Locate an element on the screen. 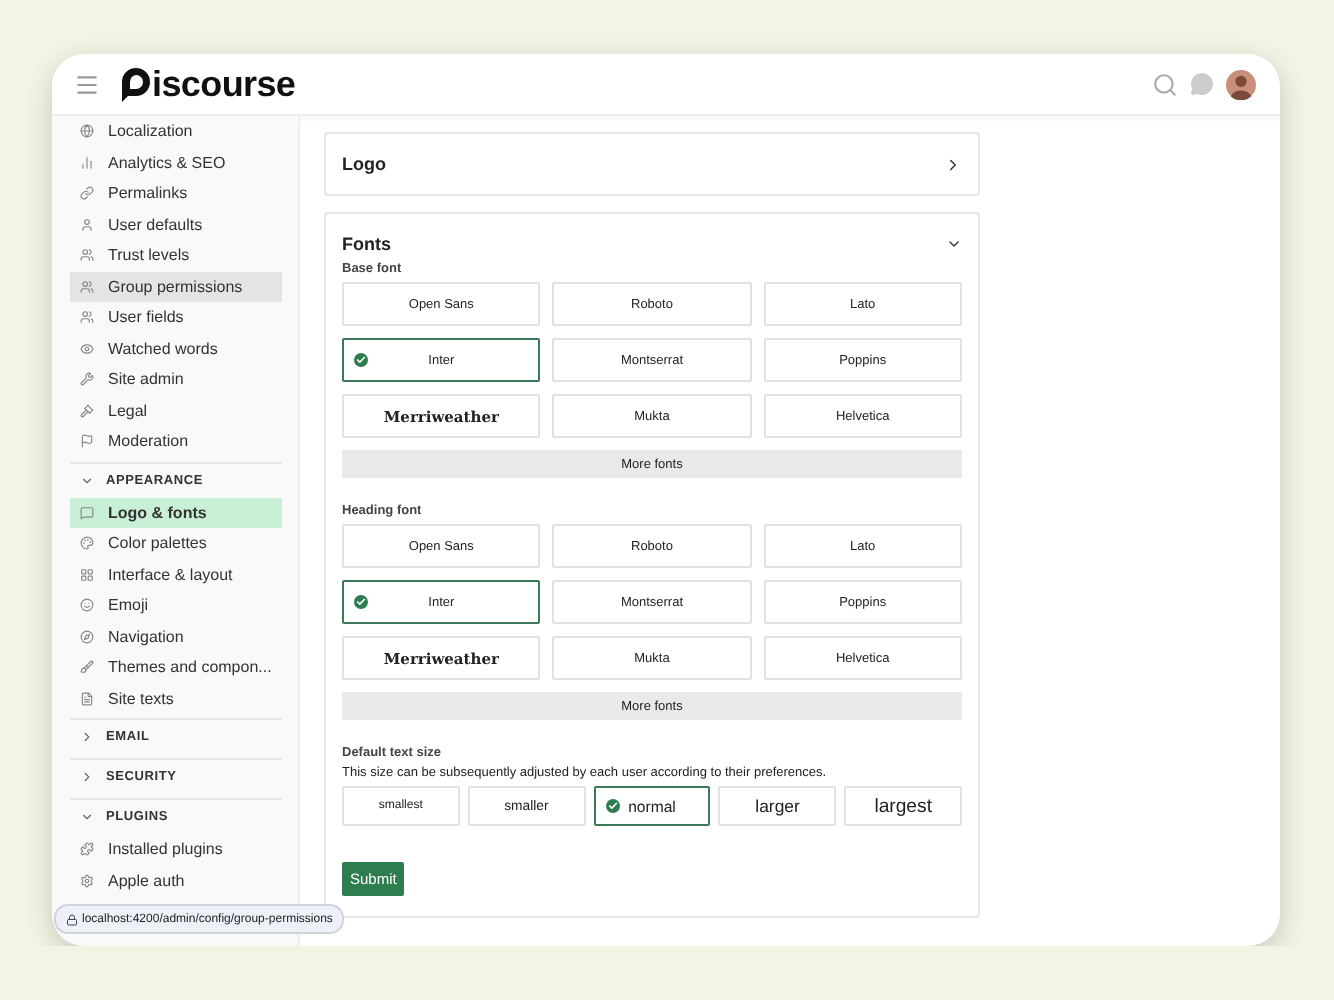  gear-icon is located at coordinates (87, 880).